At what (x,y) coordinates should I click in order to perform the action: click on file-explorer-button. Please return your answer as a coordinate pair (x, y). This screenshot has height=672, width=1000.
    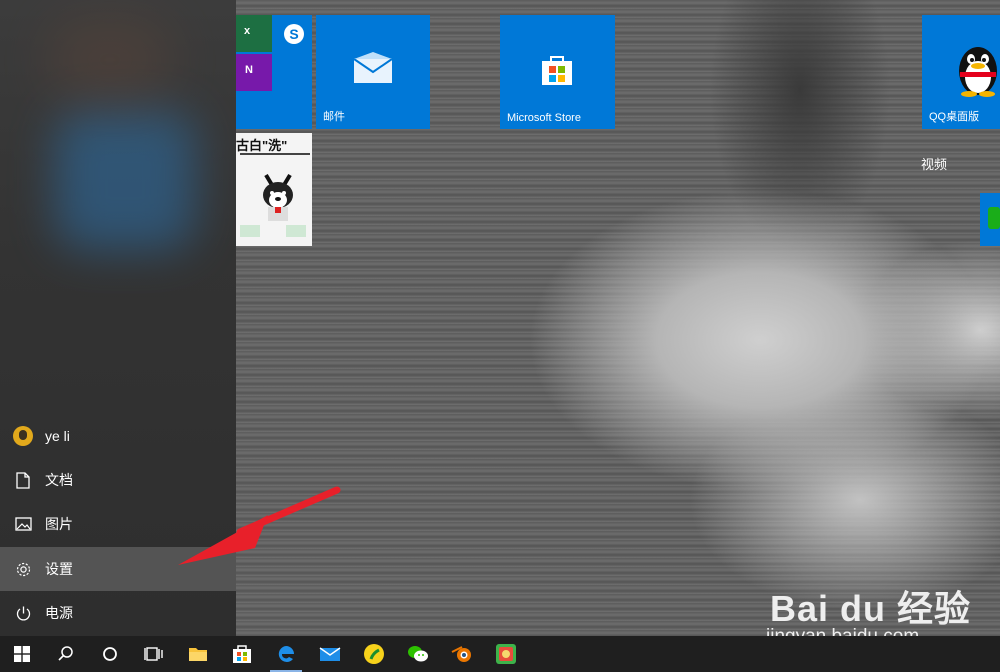
    Looking at the image, I should click on (198, 654).